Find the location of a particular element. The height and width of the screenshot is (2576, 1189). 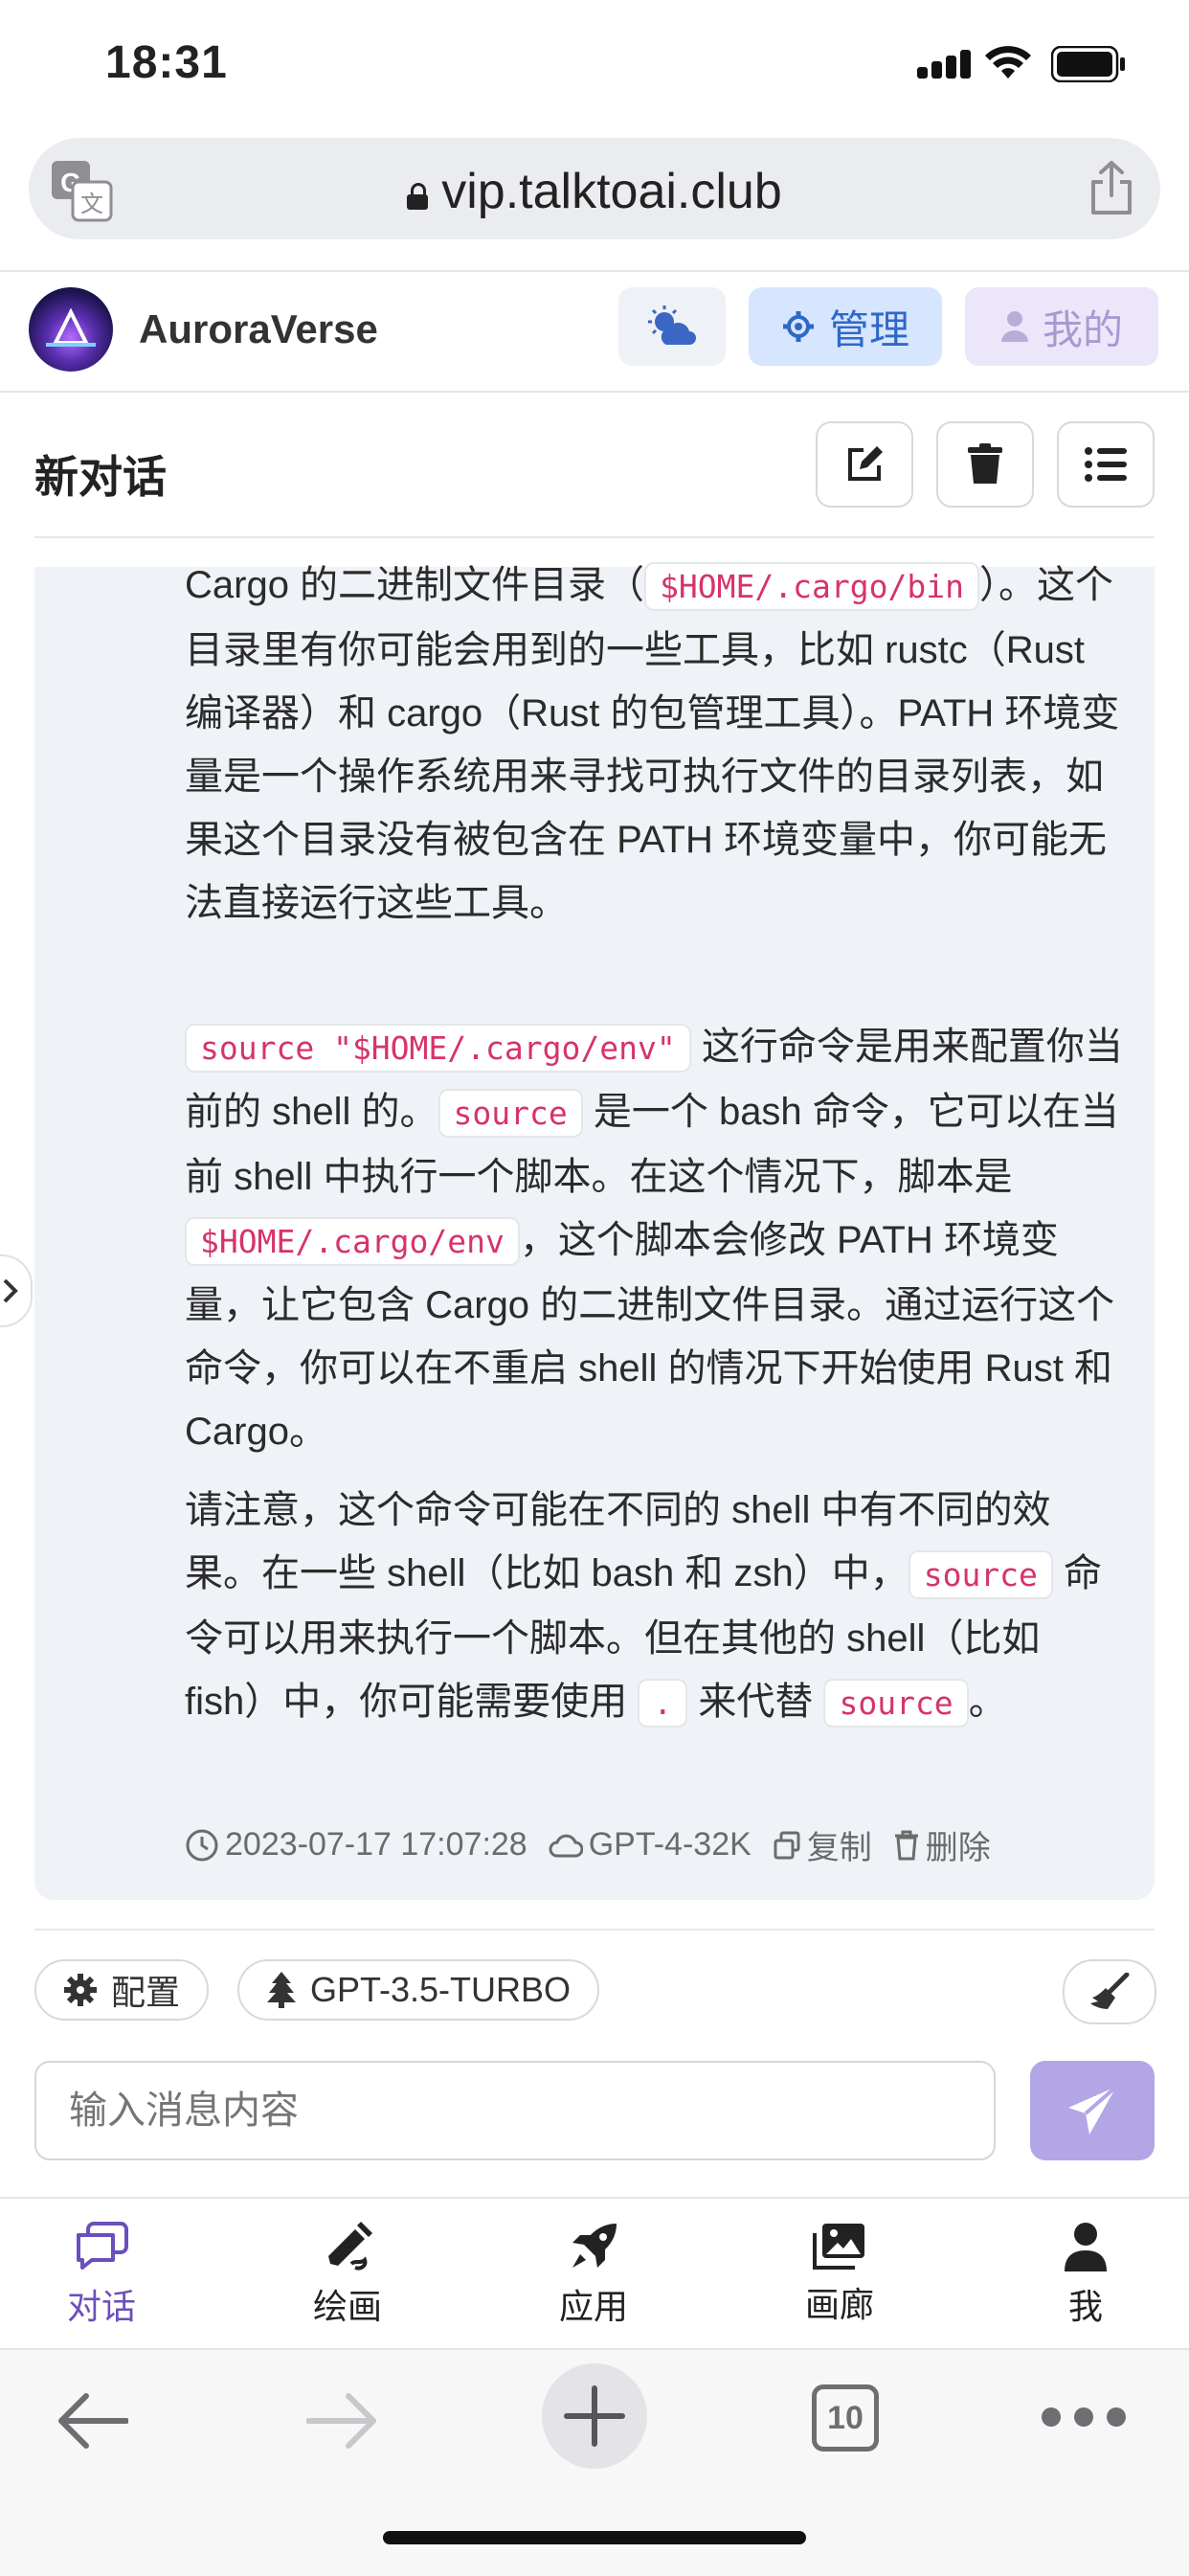

sun-cloud-icon is located at coordinates (672, 325).